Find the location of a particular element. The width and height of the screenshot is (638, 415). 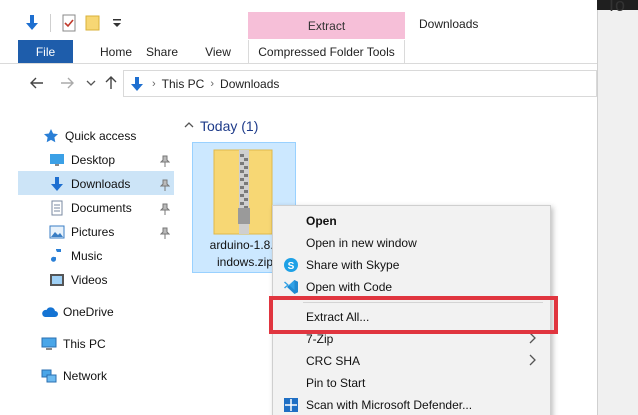

menu-item-pin-to-start: Pin to Start is located at coordinates (411, 383).